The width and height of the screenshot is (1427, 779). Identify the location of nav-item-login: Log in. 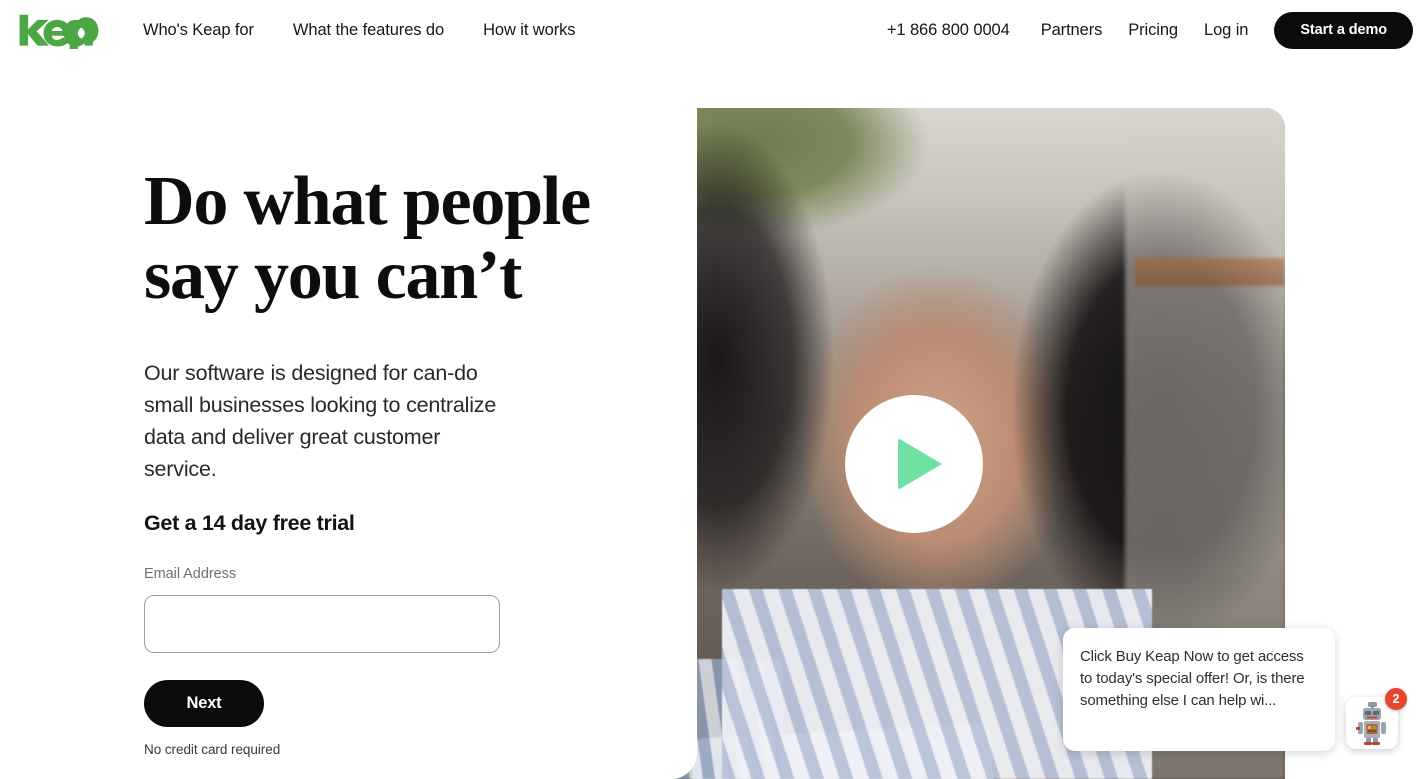
(1226, 30).